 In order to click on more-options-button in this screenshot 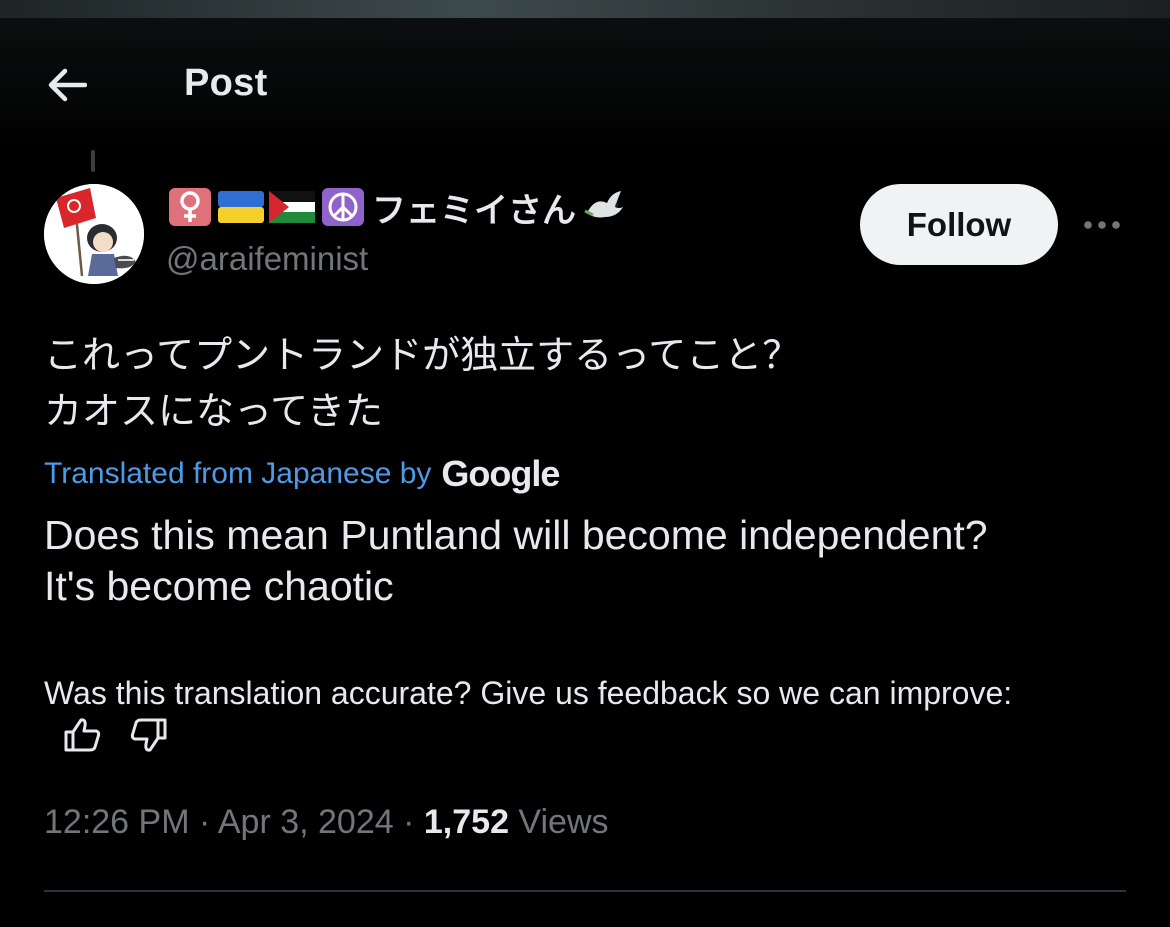, I will do `click(1102, 225)`.